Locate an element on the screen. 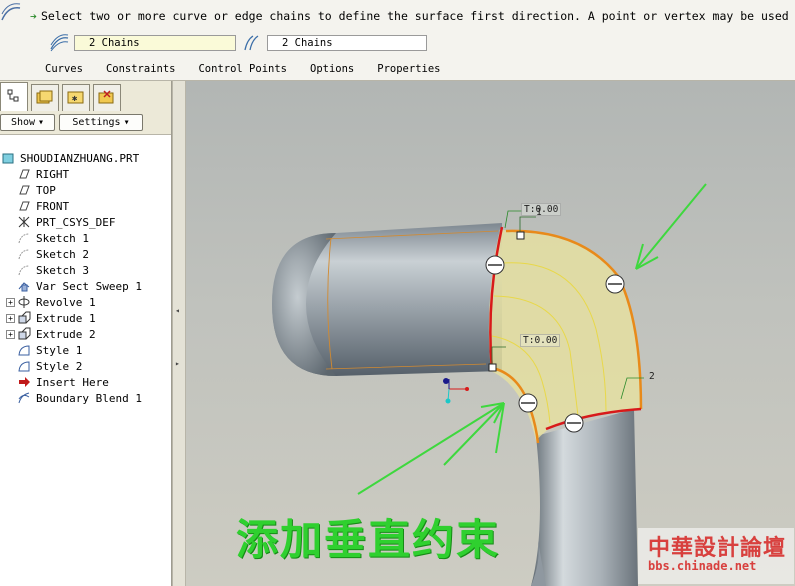  tree-item-top: +TOP is located at coordinates (85, 190).